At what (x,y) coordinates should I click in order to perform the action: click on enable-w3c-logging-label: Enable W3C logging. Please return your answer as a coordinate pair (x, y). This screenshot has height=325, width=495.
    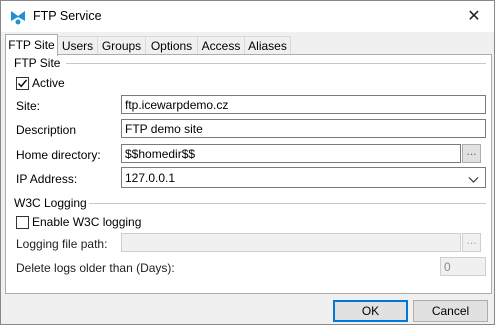
    Looking at the image, I should click on (87, 222).